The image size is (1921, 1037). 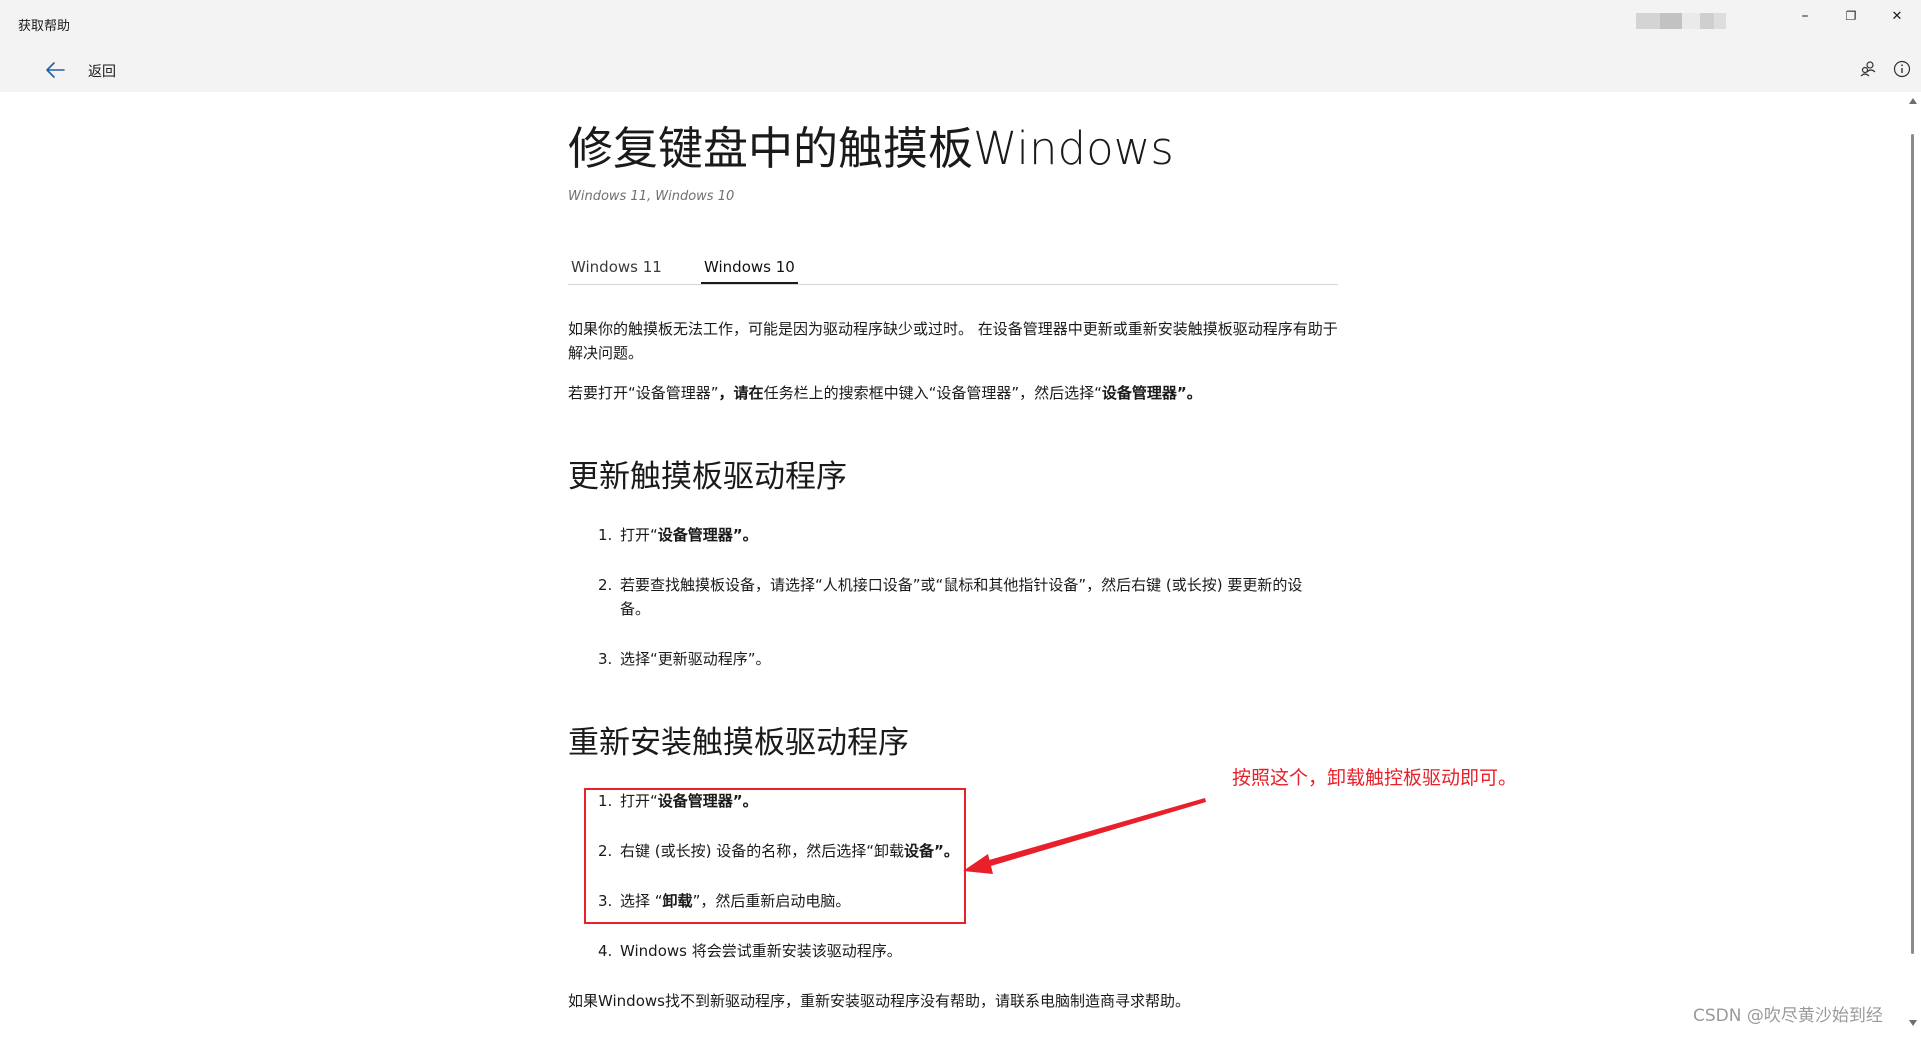 I want to click on share-button, so click(x=1868, y=69).